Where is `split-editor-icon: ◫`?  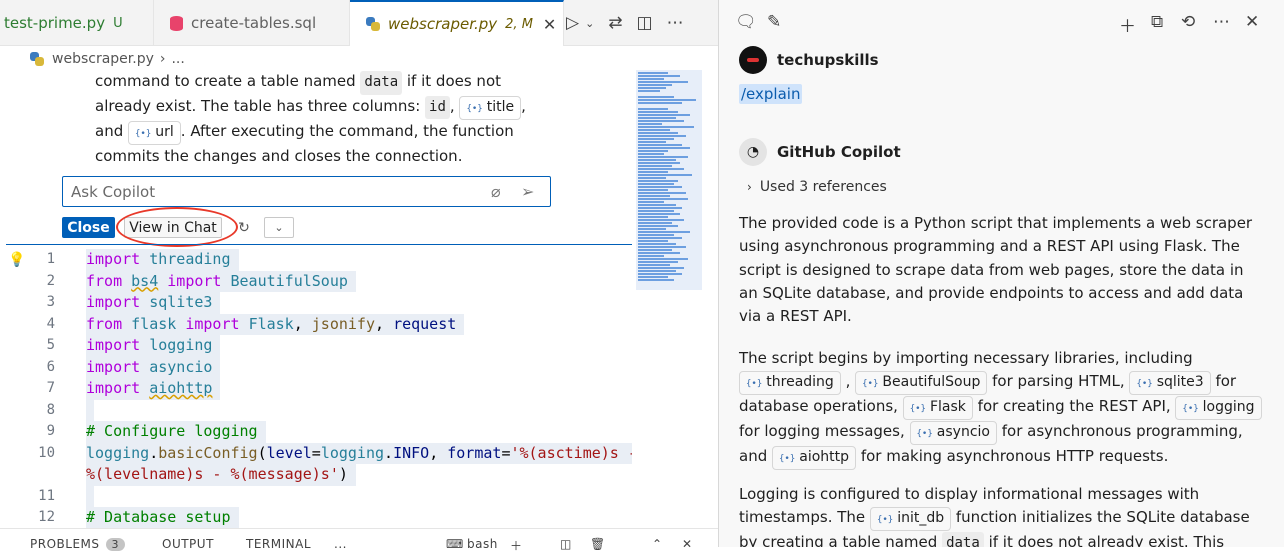
split-editor-icon: ◫ is located at coordinates (645, 23).